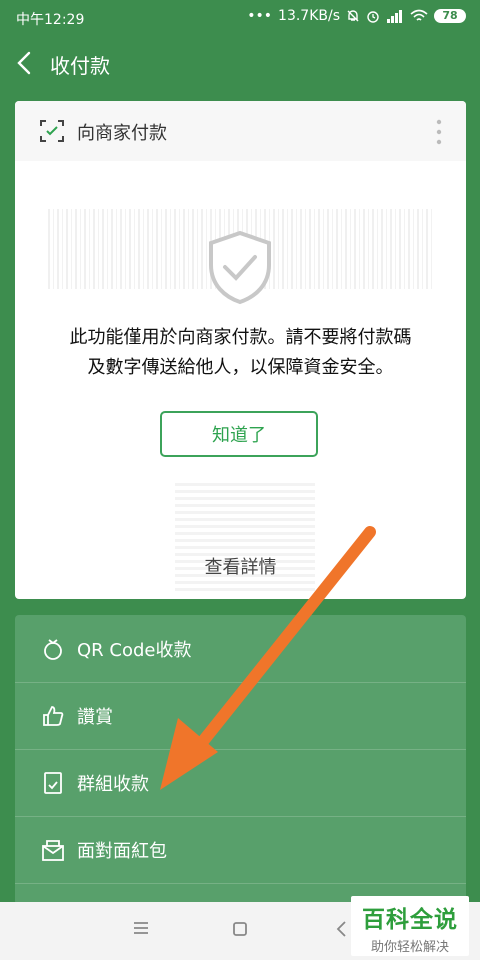 The height and width of the screenshot is (960, 480). What do you see at coordinates (309, 16) in the screenshot?
I see `network-speed: 13.7KB/s` at bounding box center [309, 16].